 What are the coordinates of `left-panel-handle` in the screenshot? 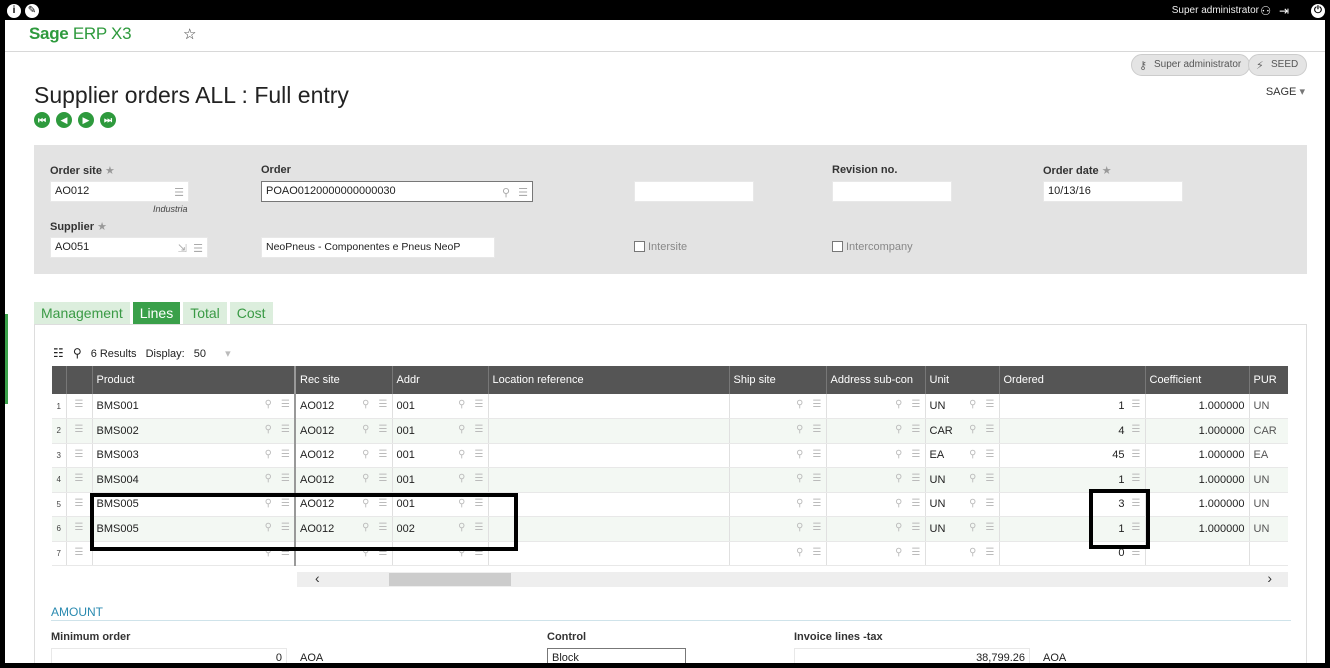 It's located at (6, 359).